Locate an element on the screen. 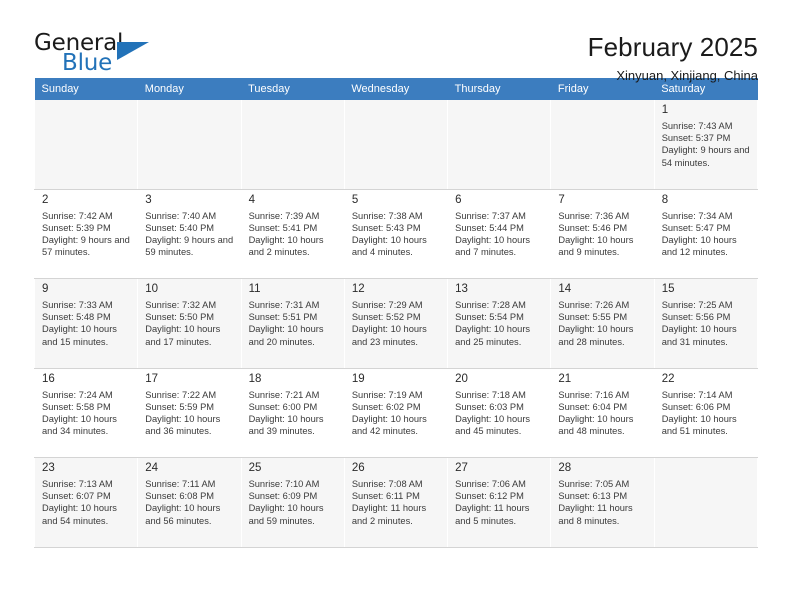 Image resolution: width=792 pixels, height=612 pixels. day-number: 27 is located at coordinates (461, 468).